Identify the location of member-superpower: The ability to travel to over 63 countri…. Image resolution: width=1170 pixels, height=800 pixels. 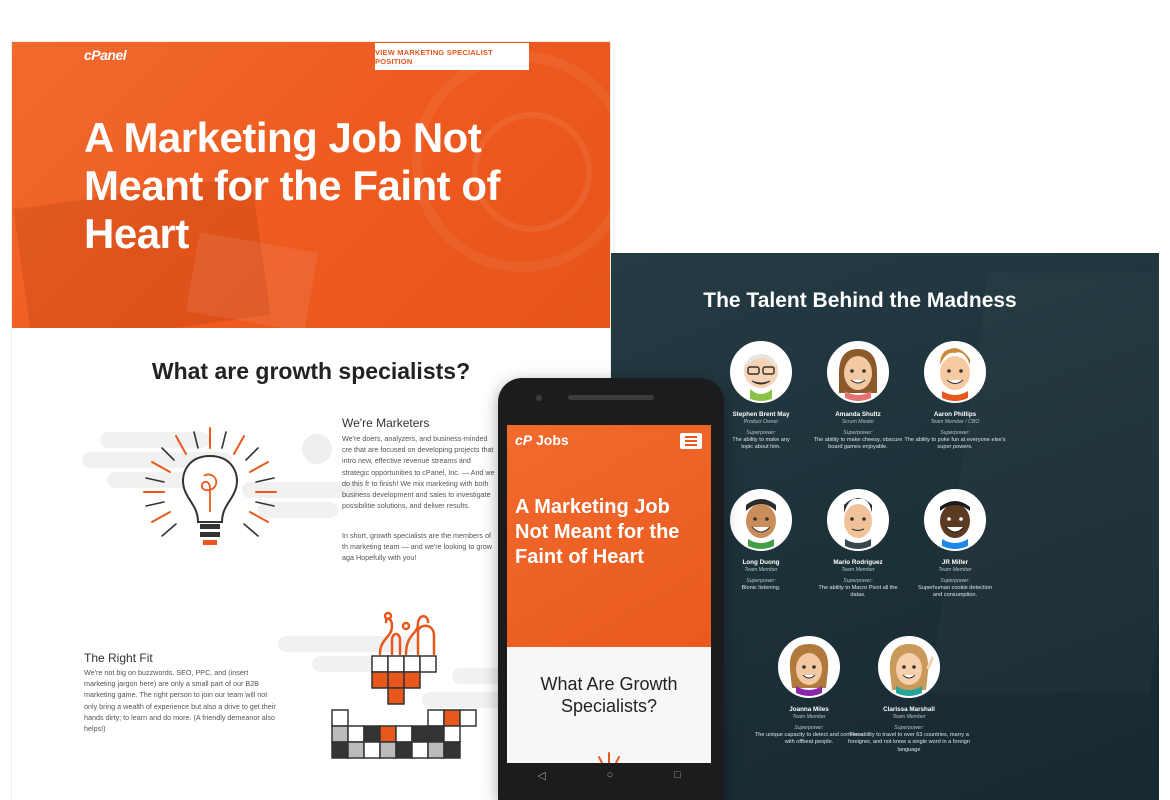
(909, 742).